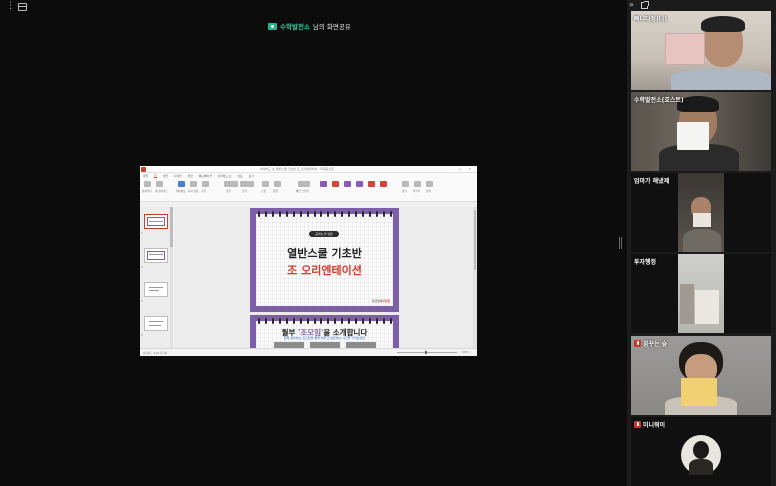 The height and width of the screenshot is (486, 776). What do you see at coordinates (156, 277) in the screenshot?
I see `slide-thumbnail-pane: 1 2 3 4` at bounding box center [156, 277].